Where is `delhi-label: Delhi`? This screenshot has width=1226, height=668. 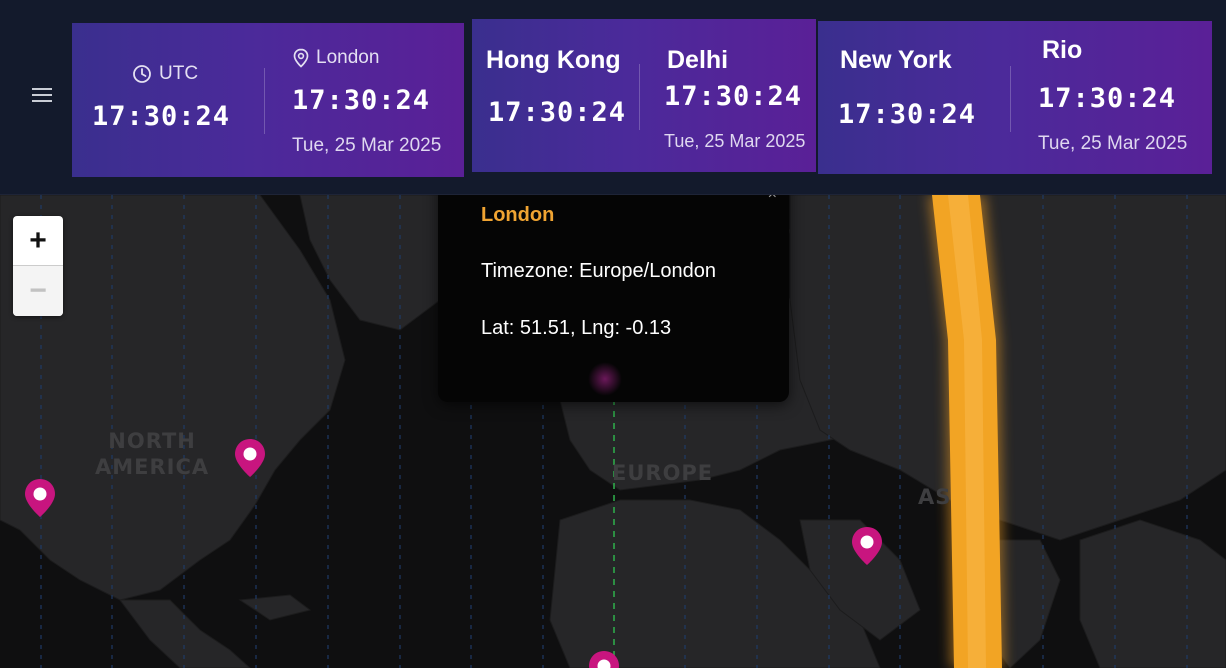
delhi-label: Delhi is located at coordinates (698, 60).